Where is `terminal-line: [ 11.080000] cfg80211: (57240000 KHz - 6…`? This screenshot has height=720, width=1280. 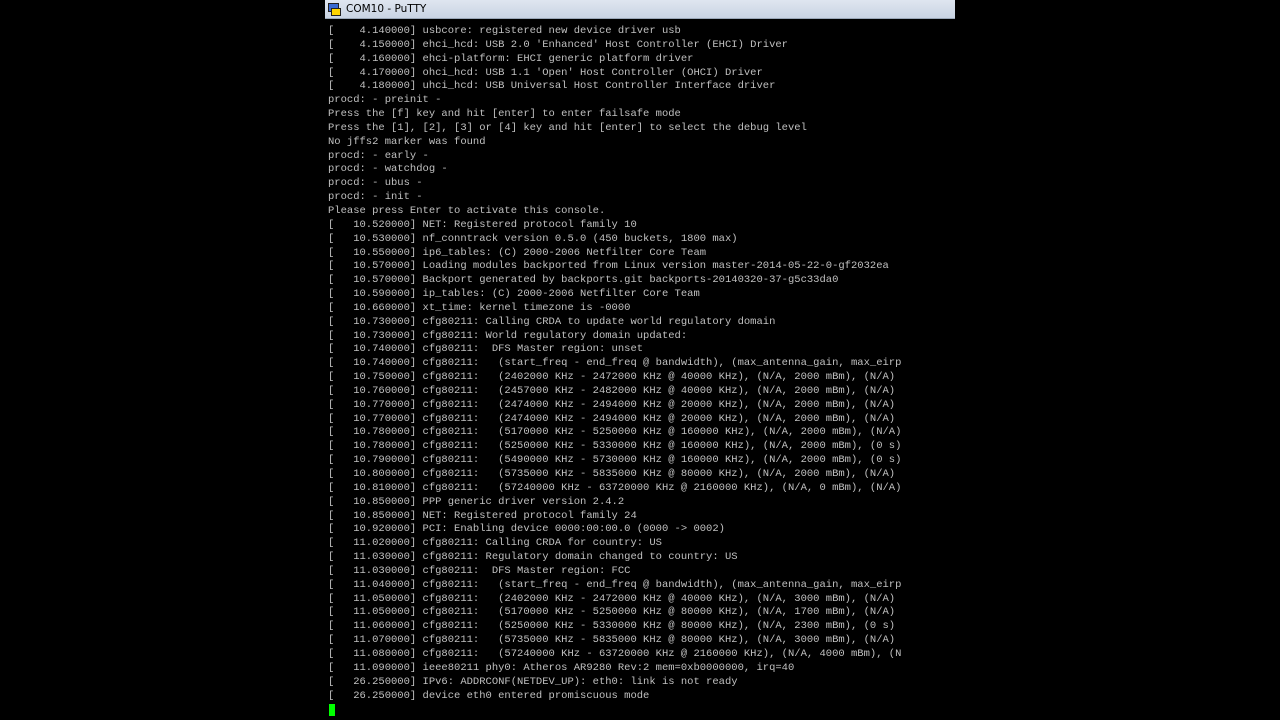
terminal-line: [ 11.080000] cfg80211: (57240000 KHz - 6… is located at coordinates (615, 653).